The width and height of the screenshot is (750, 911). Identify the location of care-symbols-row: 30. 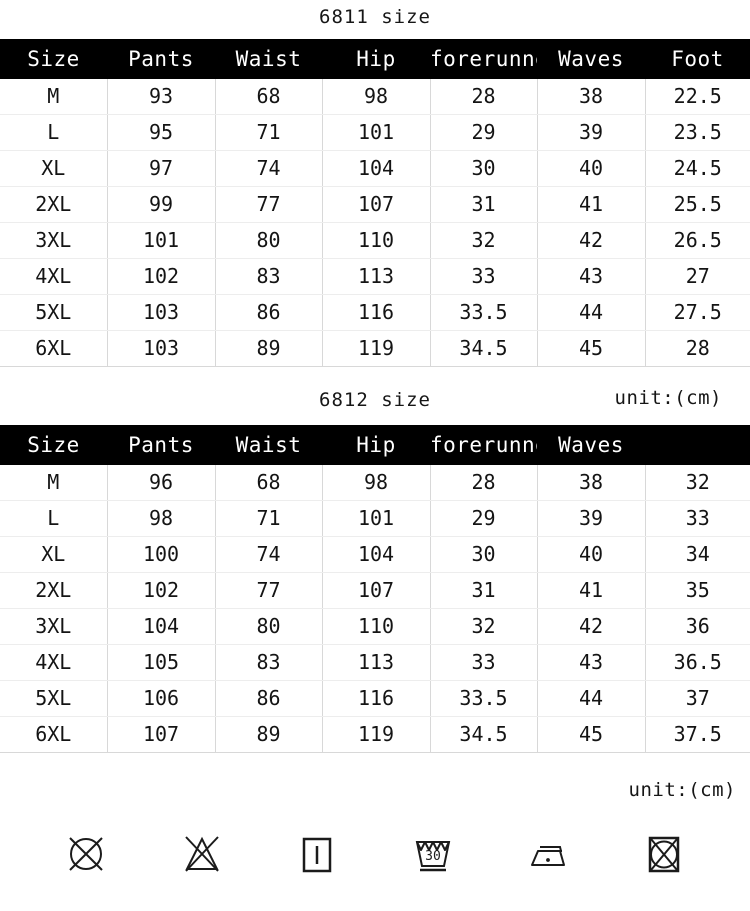
(375, 854).